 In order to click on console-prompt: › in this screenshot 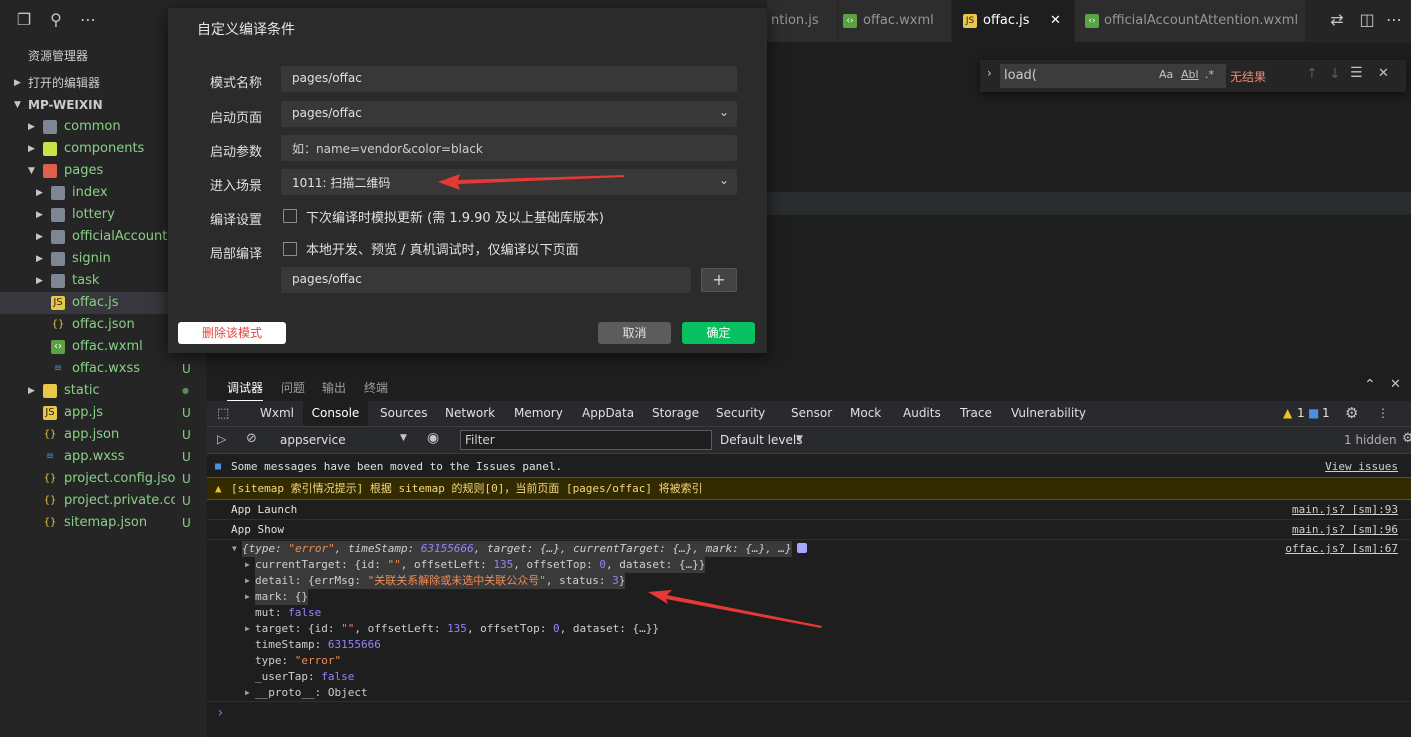, I will do `click(809, 713)`.